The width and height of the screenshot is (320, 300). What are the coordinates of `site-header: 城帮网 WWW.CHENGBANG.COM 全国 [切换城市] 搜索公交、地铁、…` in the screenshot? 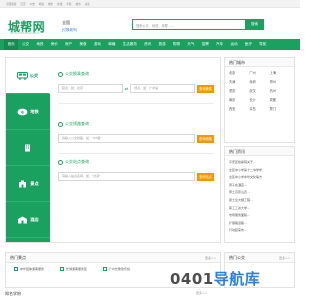 It's located at (150, 23).